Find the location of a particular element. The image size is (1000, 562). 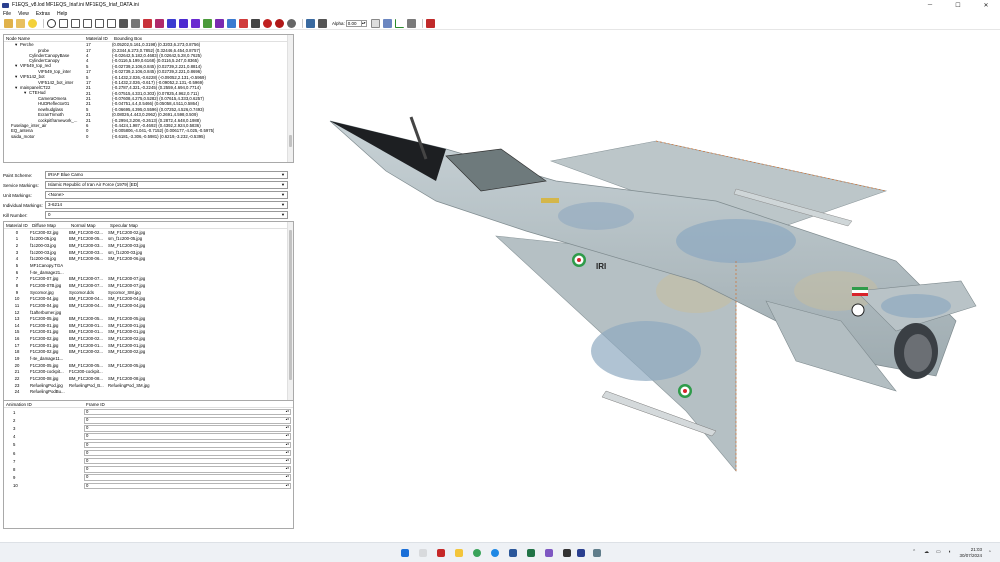

table-row: 5 MF1Canopy.TGA is located at coordinates (148, 265).